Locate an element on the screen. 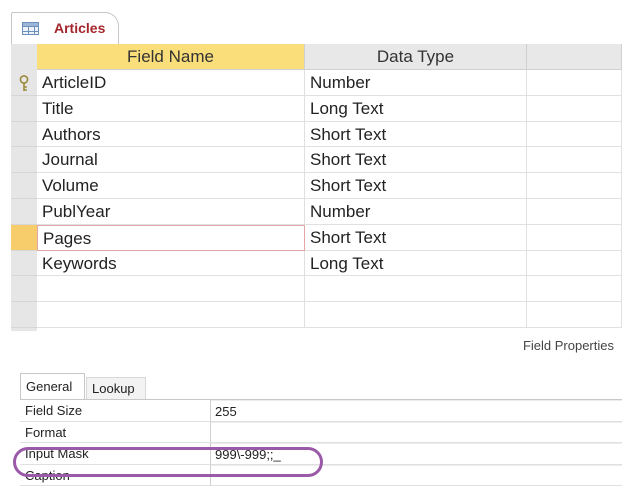 This screenshot has width=622, height=488. tab-articles: Articles is located at coordinates (65, 28).